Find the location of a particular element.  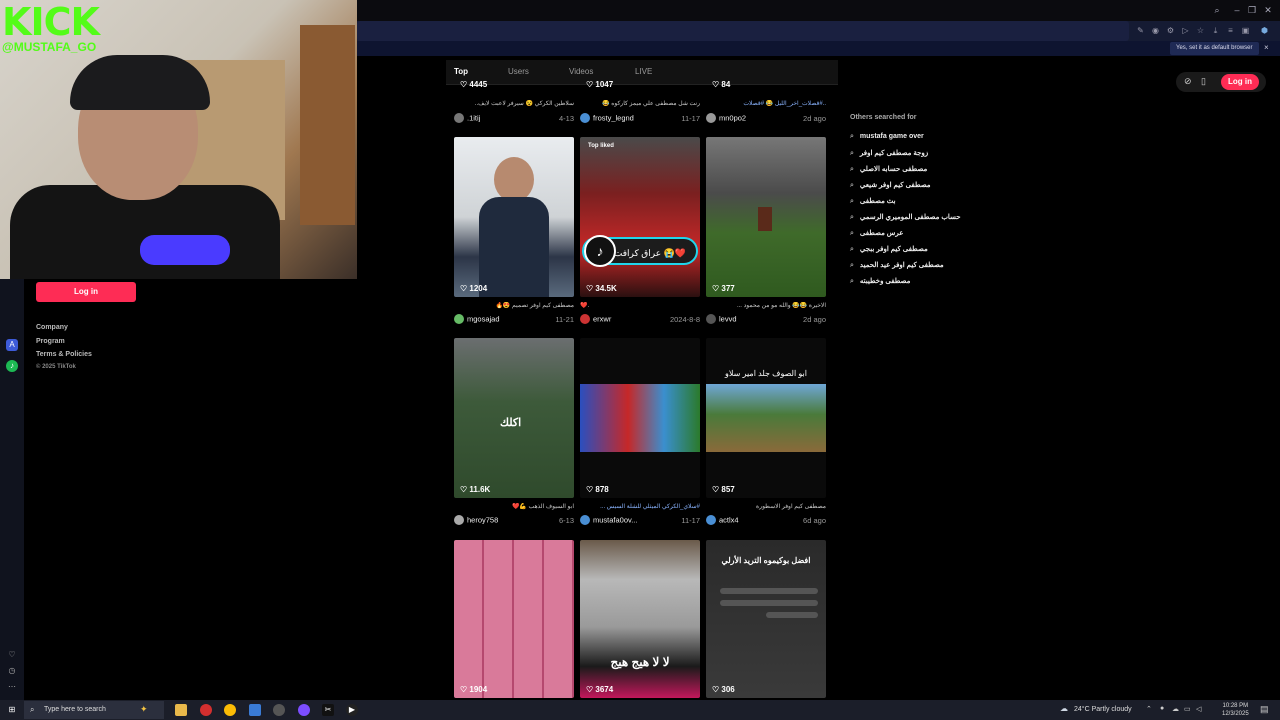

chrome-icon is located at coordinates (230, 710).